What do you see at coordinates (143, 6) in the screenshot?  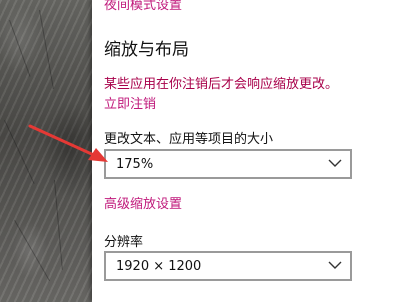 I see `night-mode-settings-link: 夜间模式设置` at bounding box center [143, 6].